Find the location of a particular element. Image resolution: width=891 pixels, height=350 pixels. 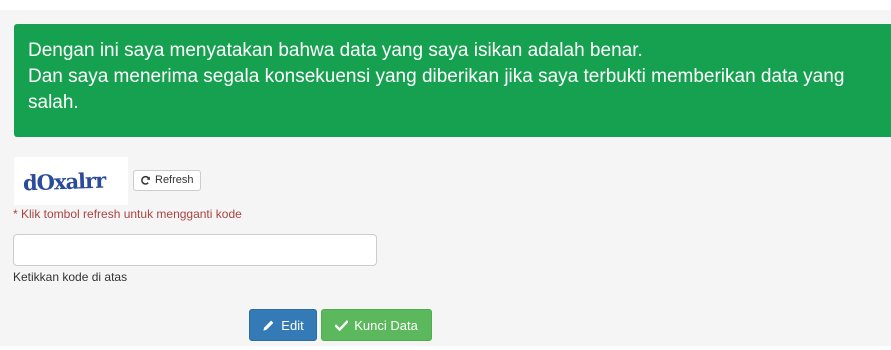

checkmark-icon is located at coordinates (342, 325).